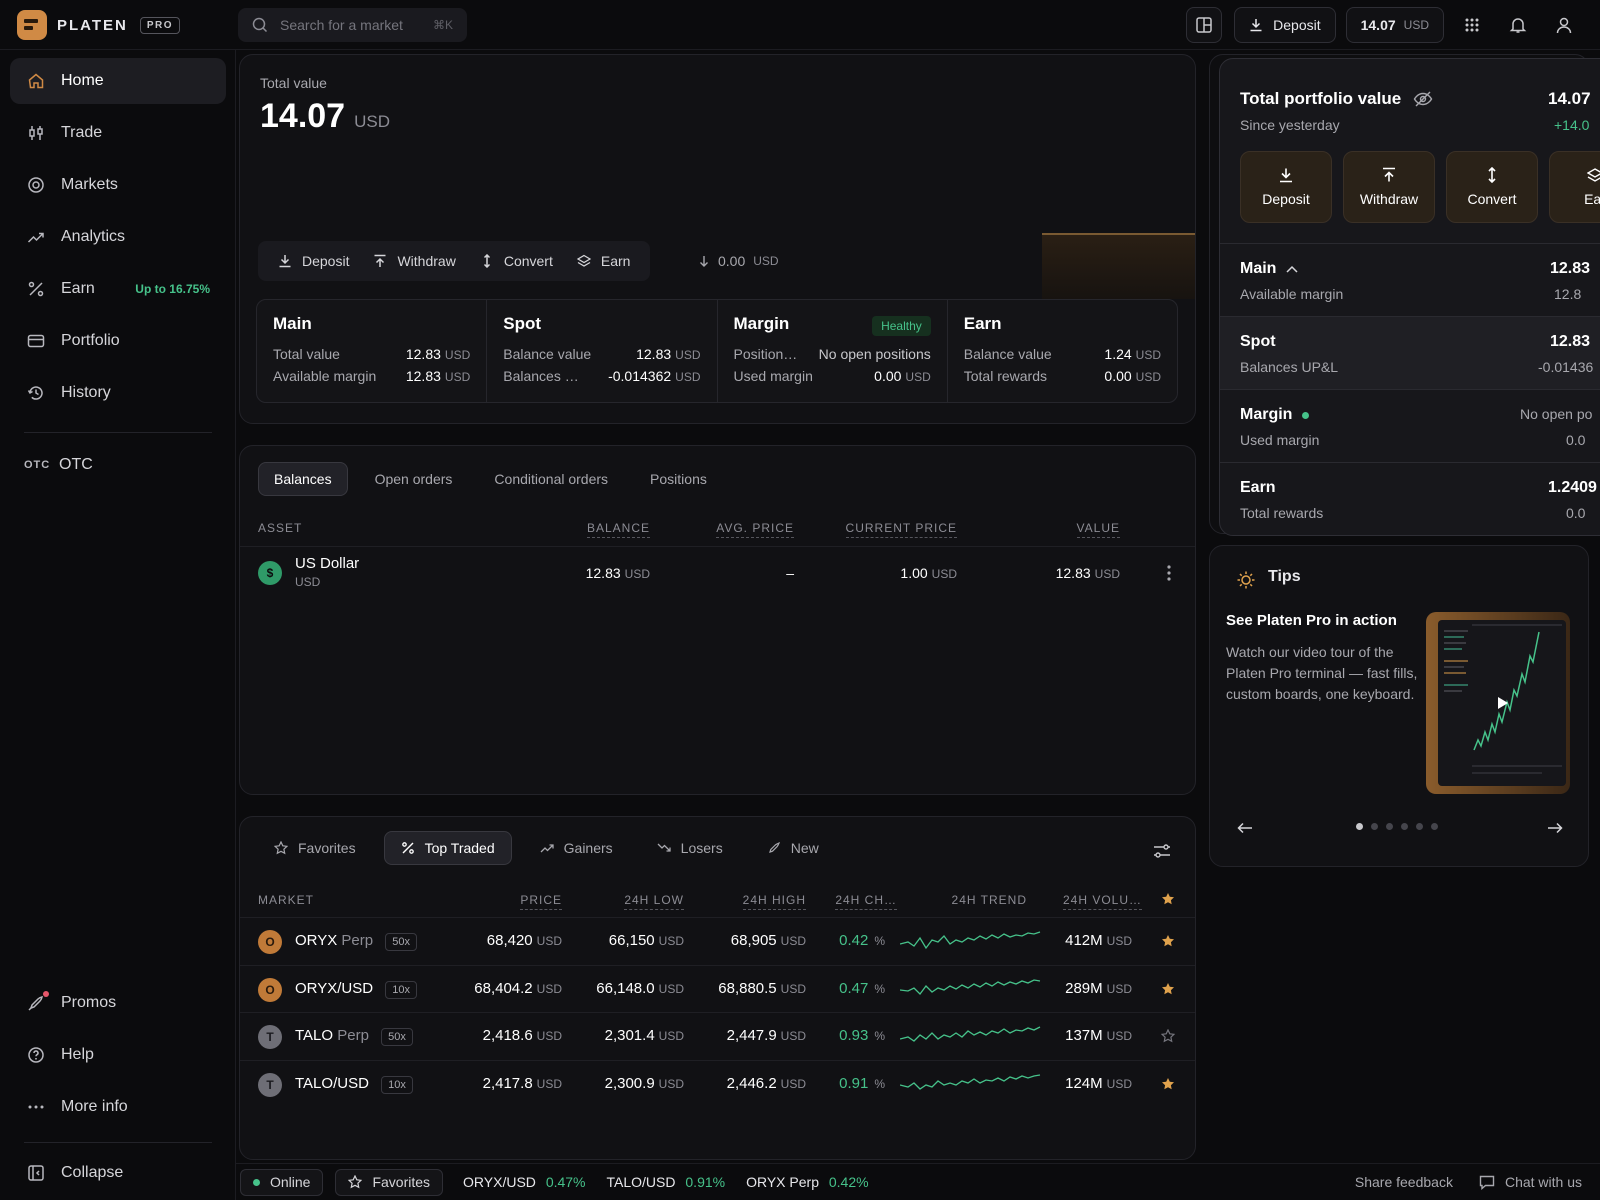 The height and width of the screenshot is (1200, 1600). I want to click on col-avg-price: AVG. PRICE, so click(755, 529).